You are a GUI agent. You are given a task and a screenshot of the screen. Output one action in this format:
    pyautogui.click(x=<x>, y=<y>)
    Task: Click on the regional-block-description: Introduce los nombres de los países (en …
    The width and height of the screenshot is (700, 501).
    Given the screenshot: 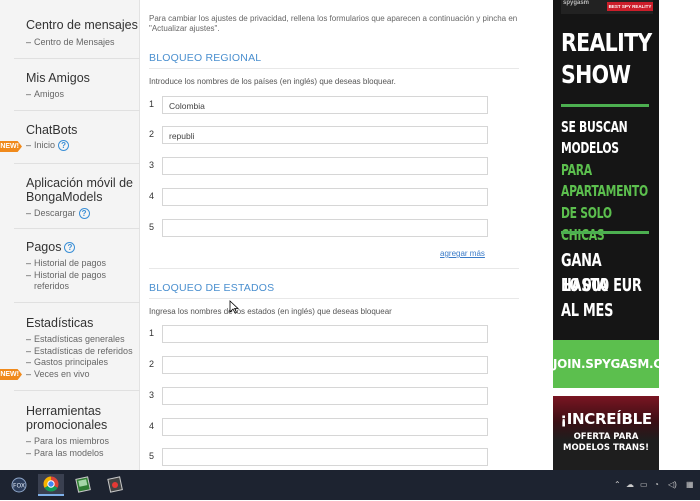 What is the action you would take?
    pyautogui.click(x=272, y=81)
    